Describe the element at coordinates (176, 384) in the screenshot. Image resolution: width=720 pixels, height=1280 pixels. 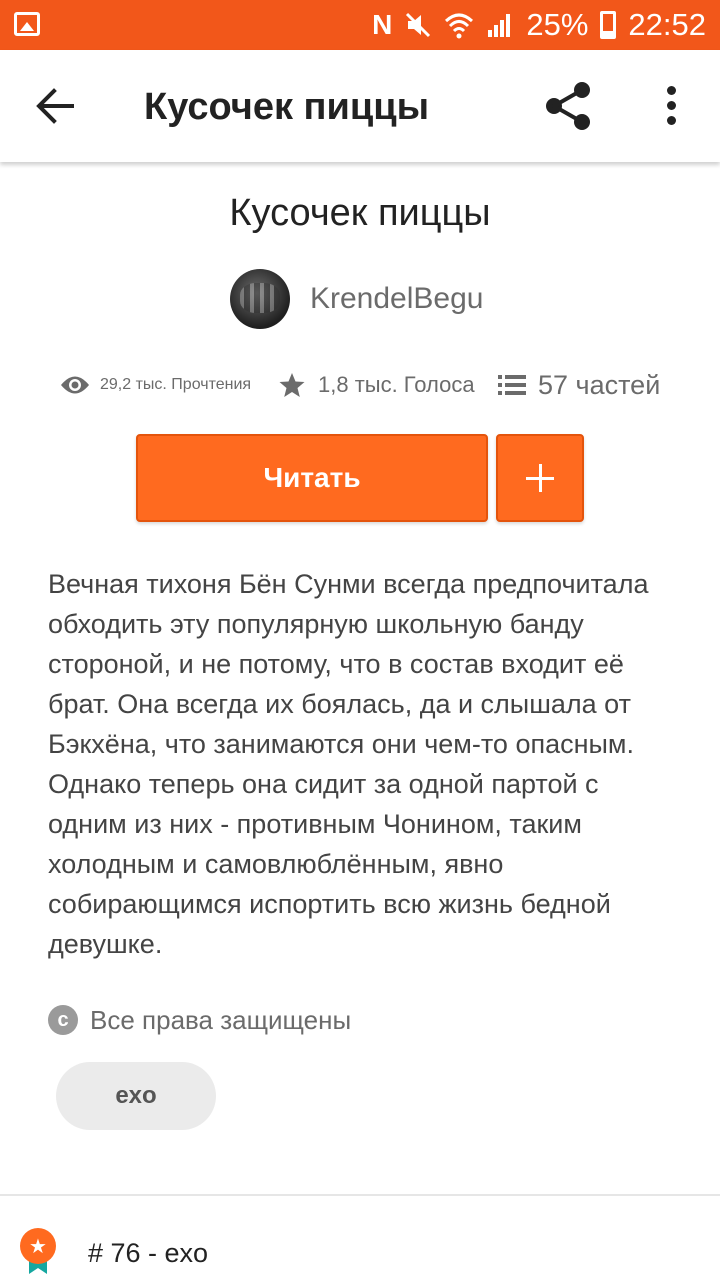
I see `reads-count: 29,2 тыс. Прочтения` at that location.